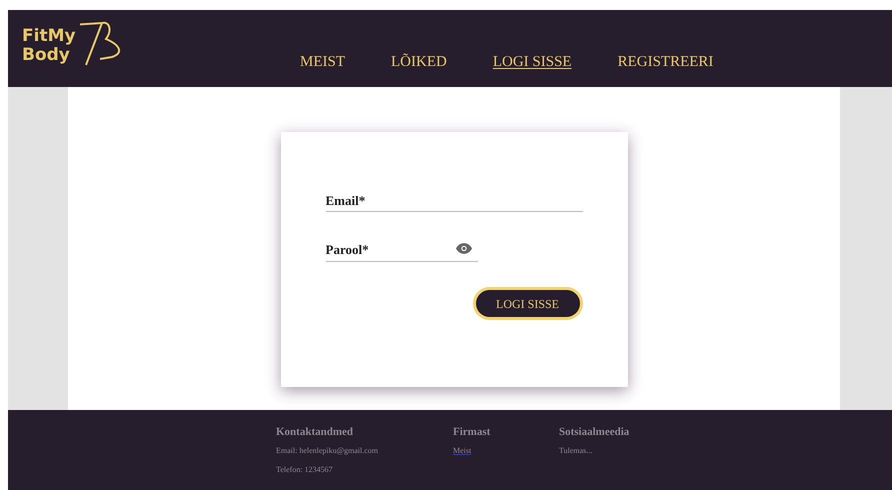  I want to click on nav-link: LOGI SISSE, so click(532, 61).